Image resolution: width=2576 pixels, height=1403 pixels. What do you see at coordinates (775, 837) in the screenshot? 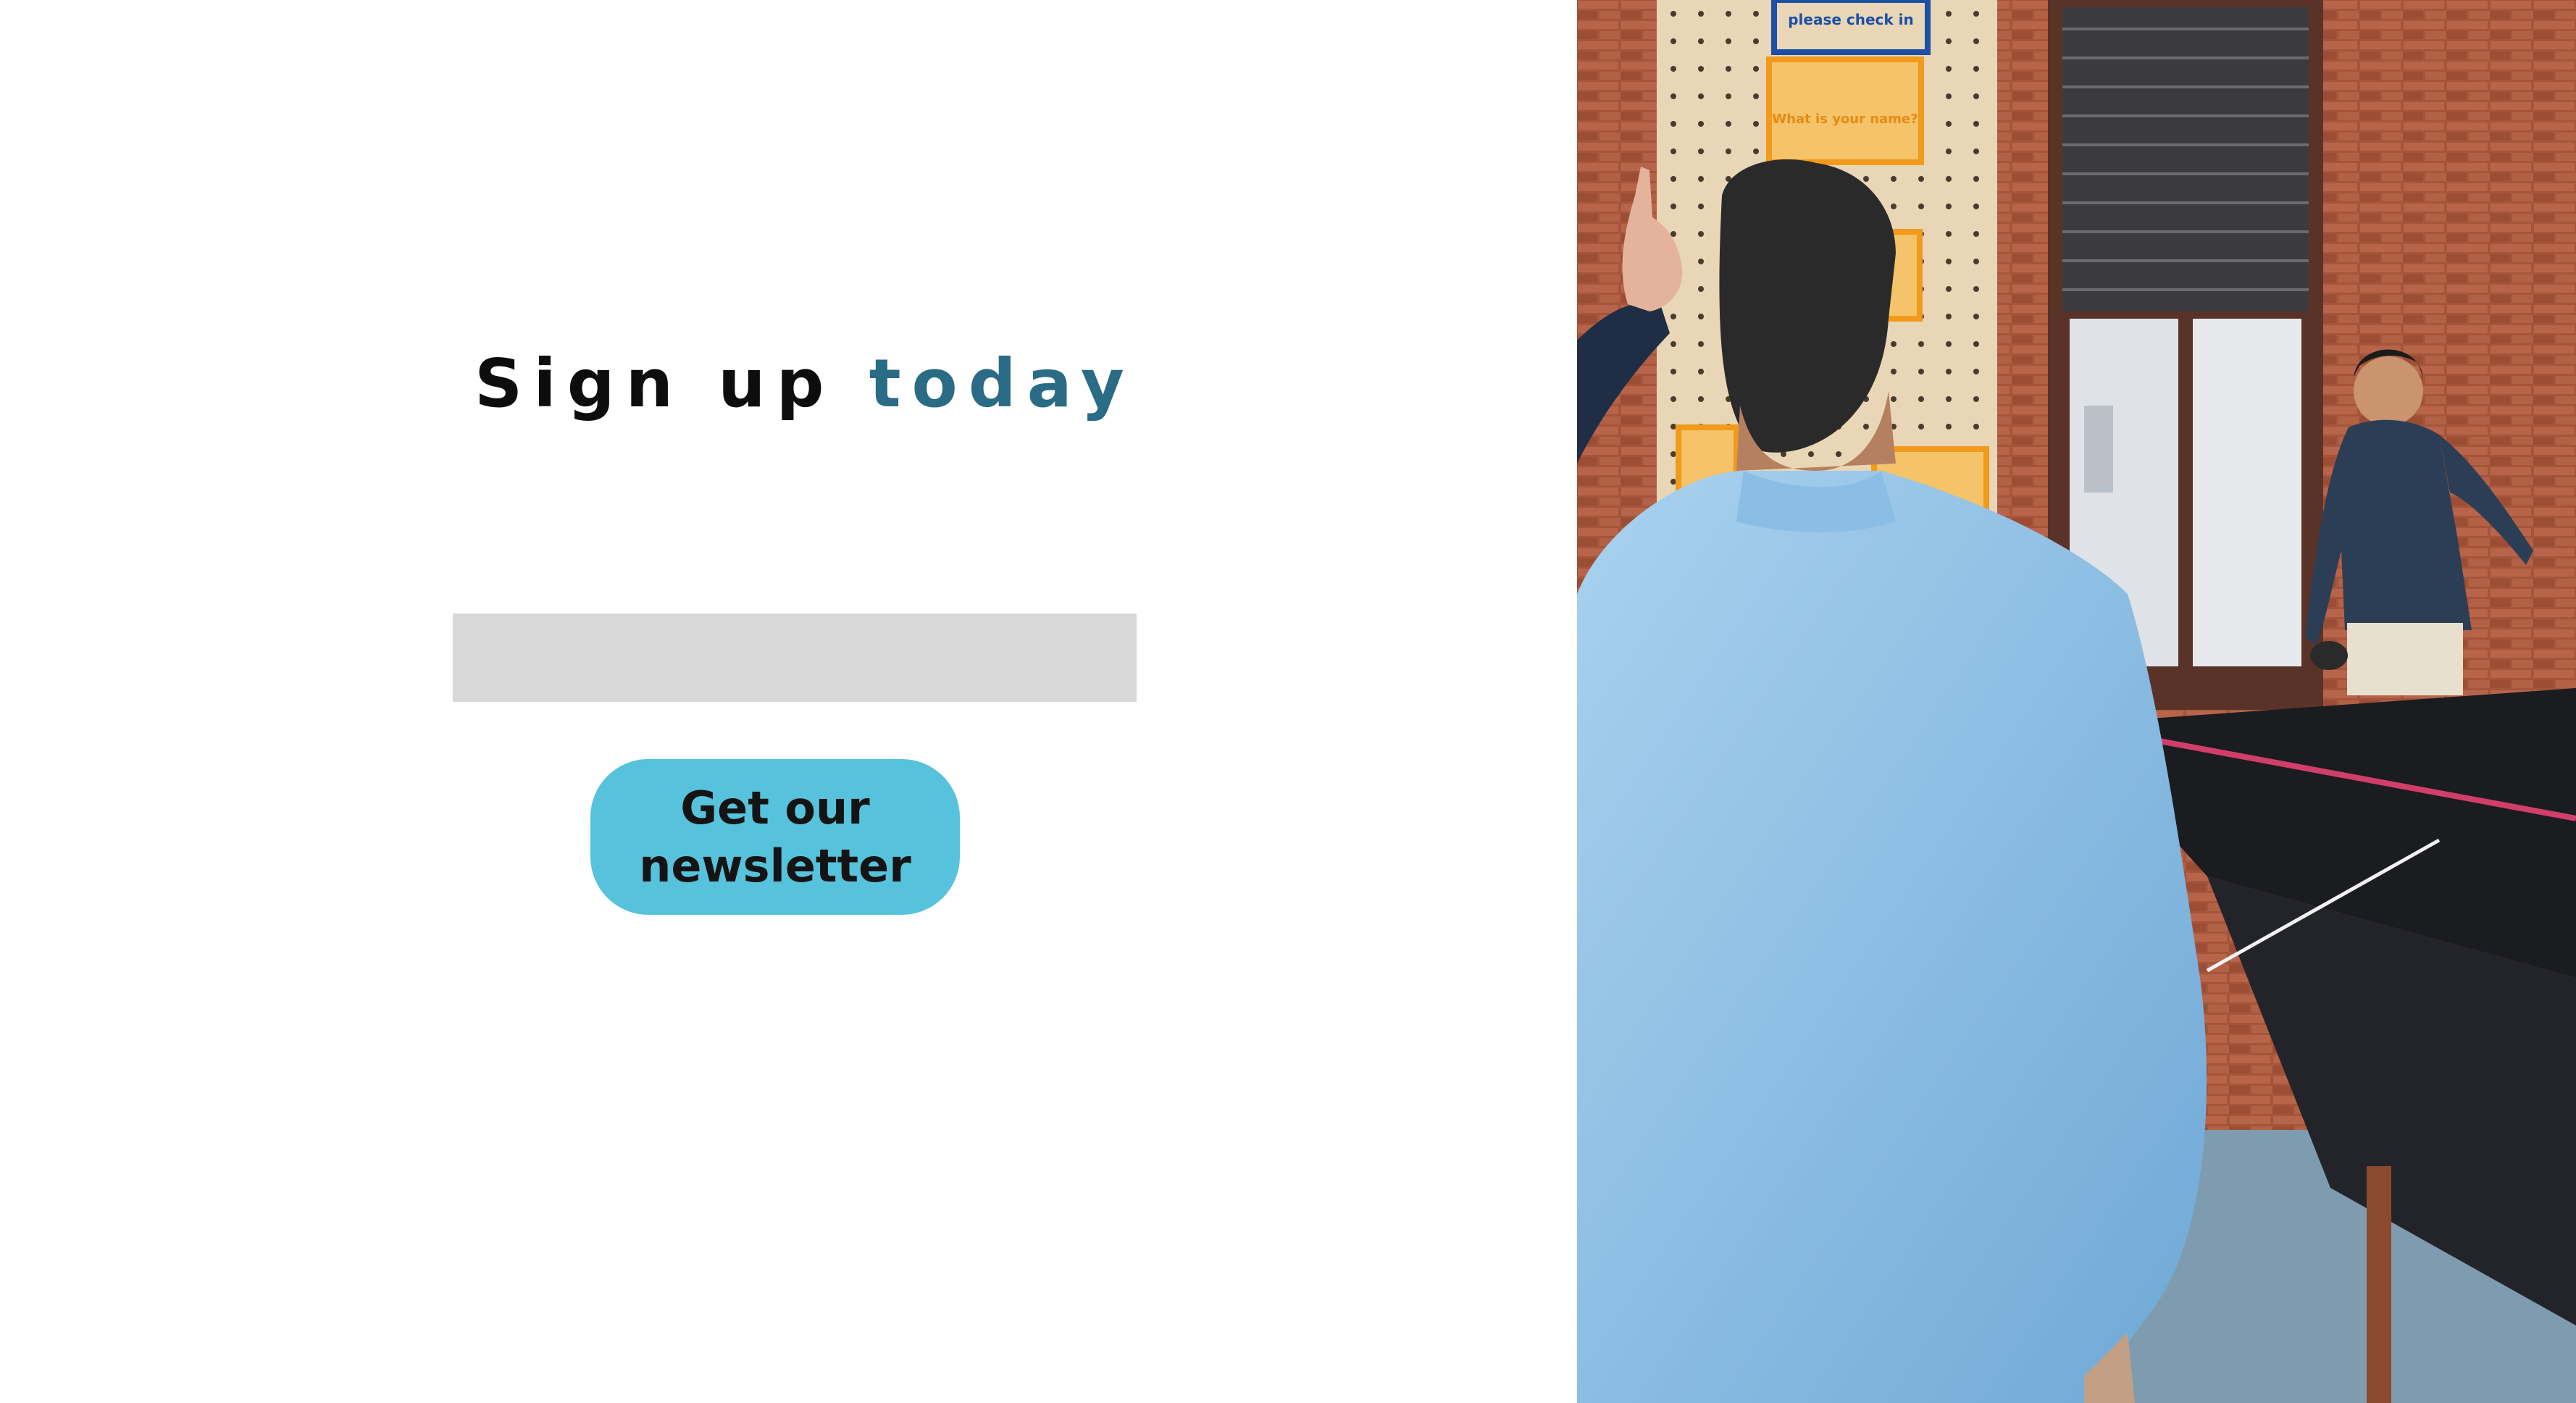
I see `get-newsletter-button: Get our newsletter` at bounding box center [775, 837].